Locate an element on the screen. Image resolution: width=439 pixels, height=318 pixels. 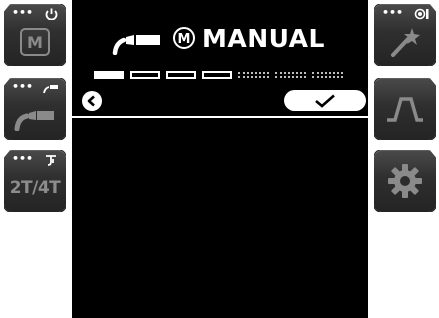
torch-small-icon is located at coordinates (50, 89).